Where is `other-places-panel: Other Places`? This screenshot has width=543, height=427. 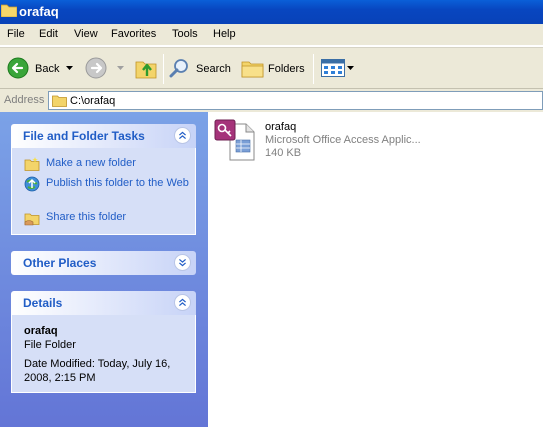 other-places-panel: Other Places is located at coordinates (103, 263).